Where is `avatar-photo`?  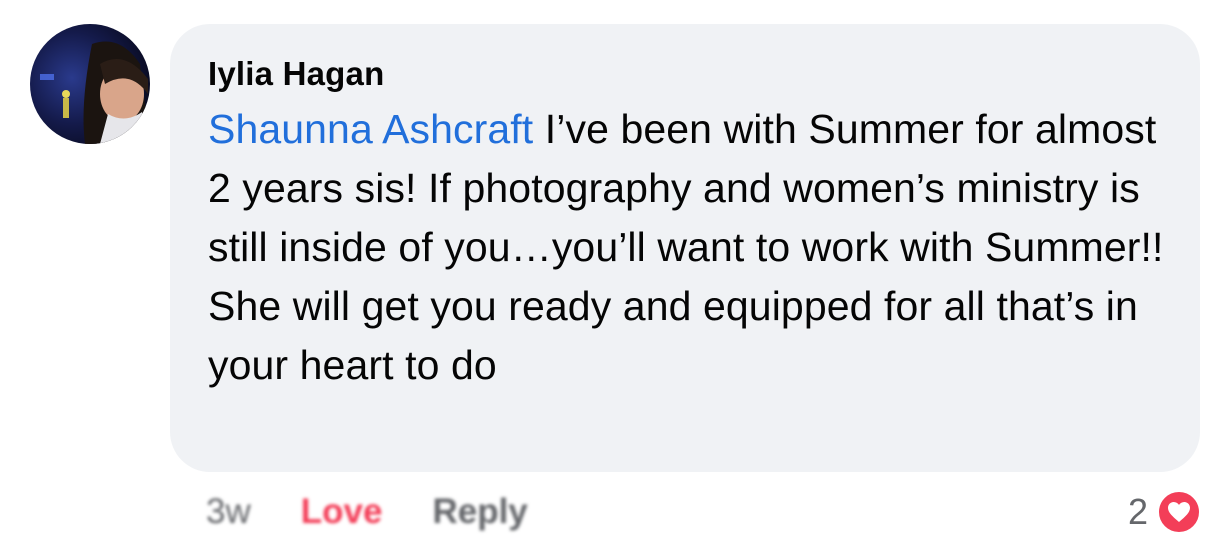 avatar-photo is located at coordinates (90, 84).